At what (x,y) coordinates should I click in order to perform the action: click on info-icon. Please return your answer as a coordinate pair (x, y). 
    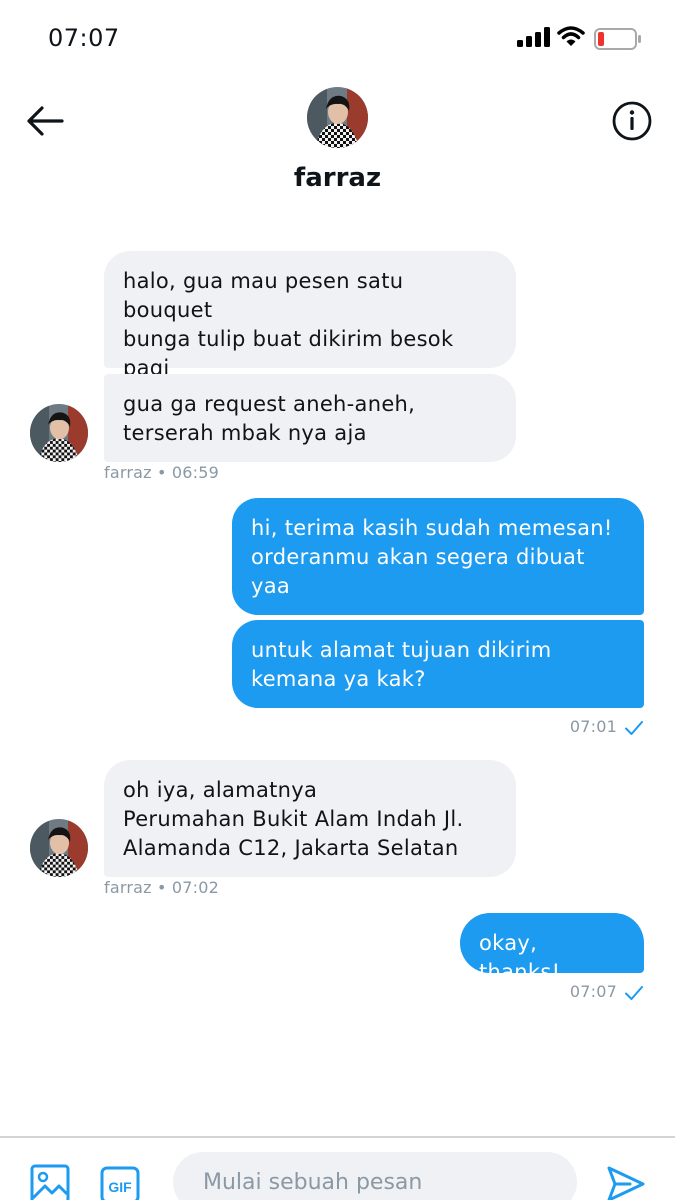
    Looking at the image, I should click on (632, 121).